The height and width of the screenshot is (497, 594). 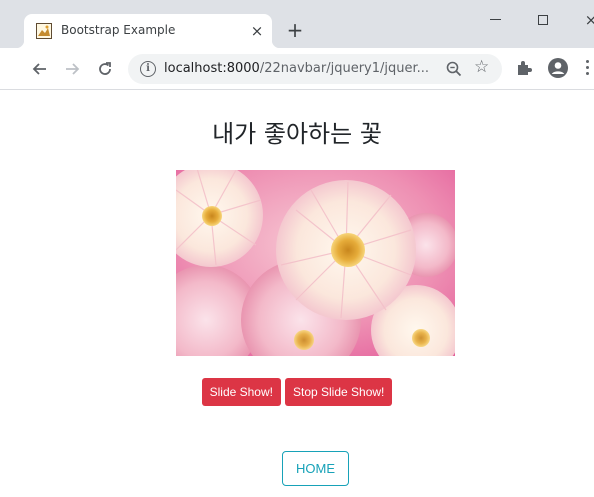 I want to click on slide-show-button: Slide Show!, so click(x=241, y=392).